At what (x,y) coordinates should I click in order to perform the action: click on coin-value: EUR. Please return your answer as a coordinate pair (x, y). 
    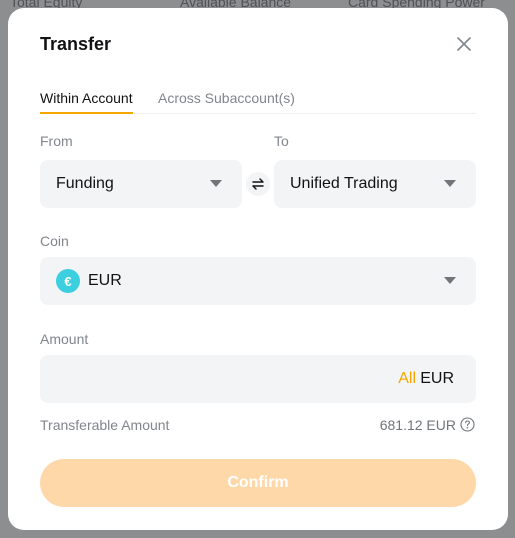
    Looking at the image, I should click on (105, 280).